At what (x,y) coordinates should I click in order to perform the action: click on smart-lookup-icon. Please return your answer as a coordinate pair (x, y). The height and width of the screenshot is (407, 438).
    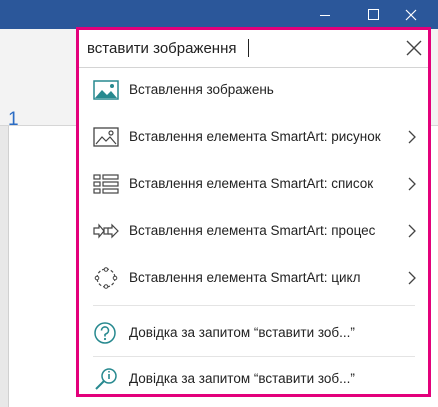
    Looking at the image, I should click on (106, 379).